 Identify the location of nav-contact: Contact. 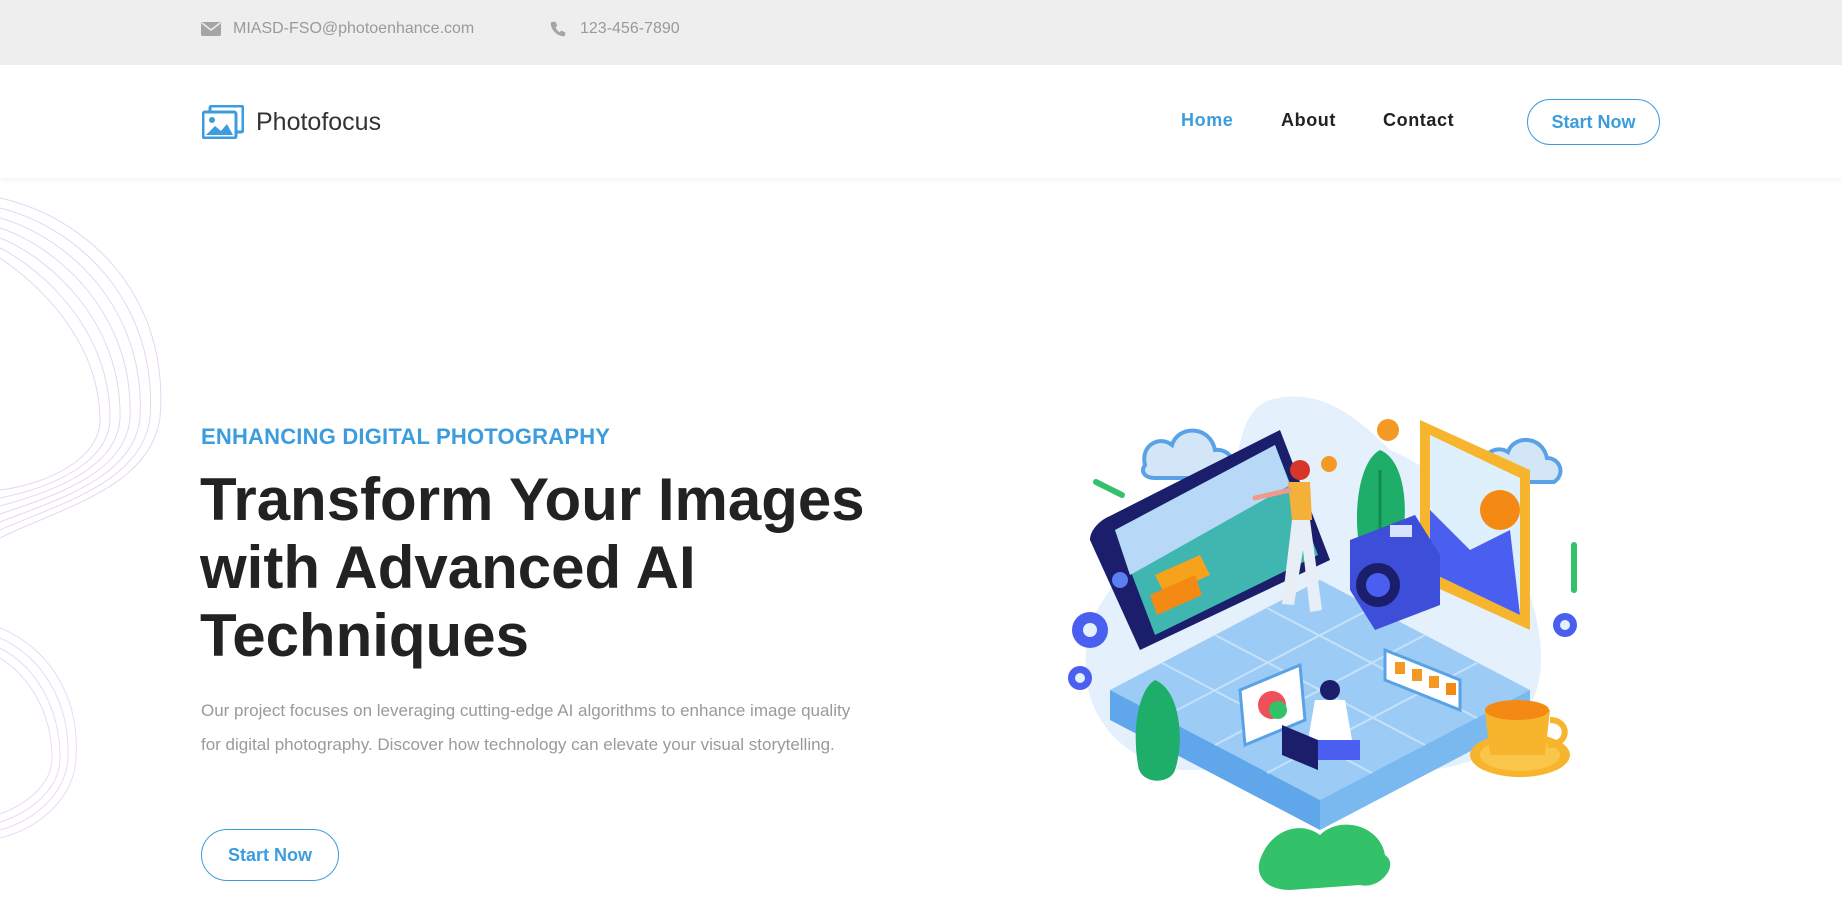
(1418, 120).